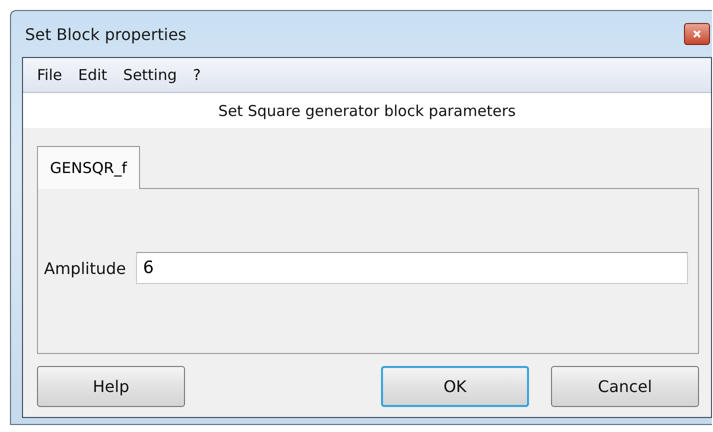 The width and height of the screenshot is (713, 432). I want to click on close-icon, so click(697, 34).